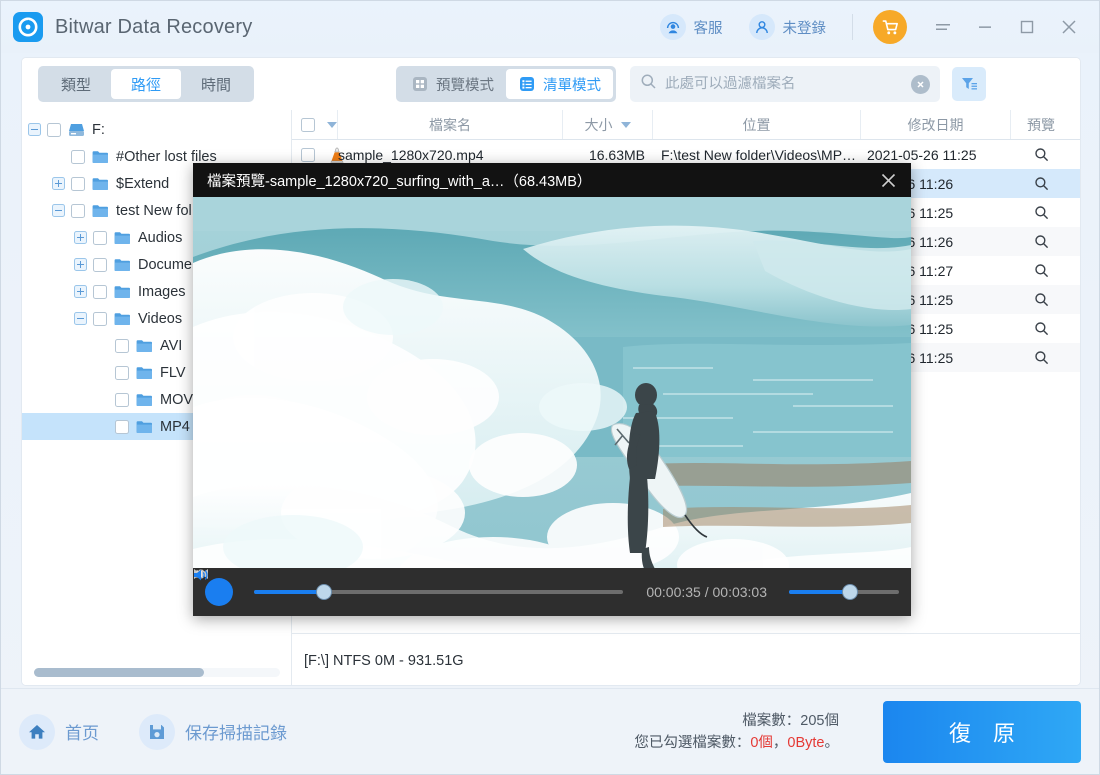 The image size is (1100, 775). I want to click on volume-slider-handle, so click(849, 592).